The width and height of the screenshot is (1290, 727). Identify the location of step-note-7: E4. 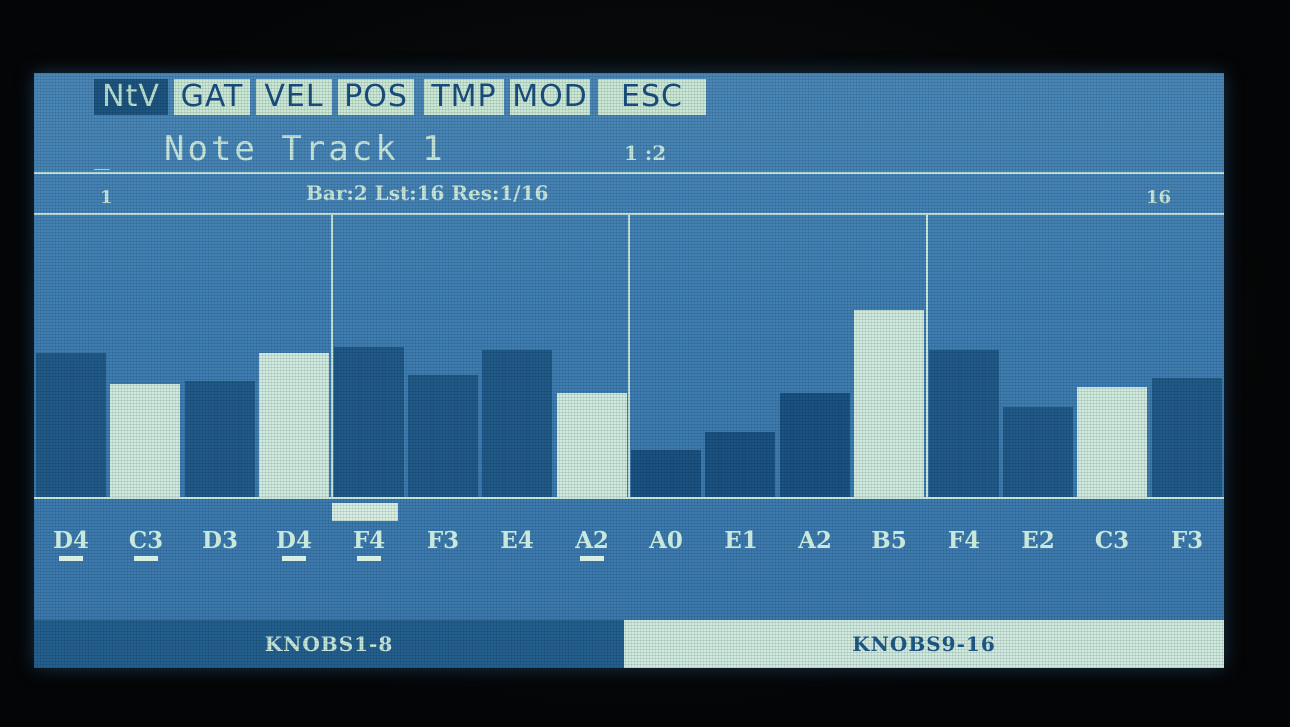
(517, 540).